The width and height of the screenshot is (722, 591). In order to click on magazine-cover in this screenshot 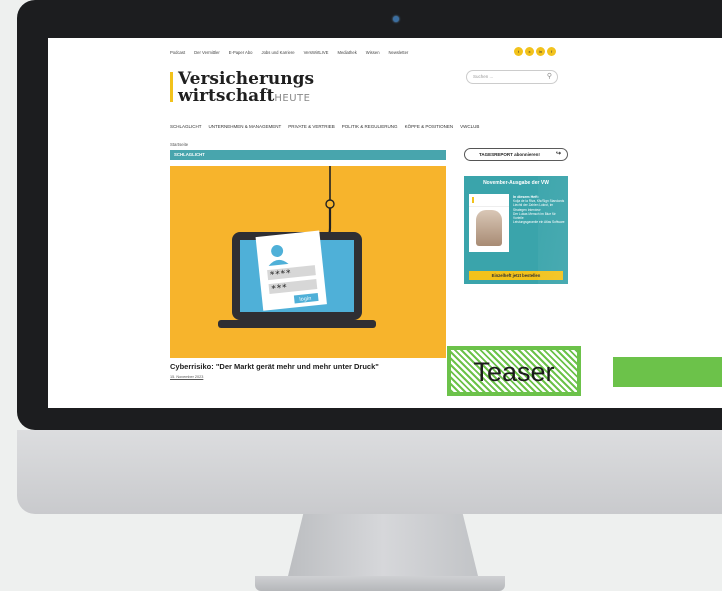, I will do `click(489, 223)`.